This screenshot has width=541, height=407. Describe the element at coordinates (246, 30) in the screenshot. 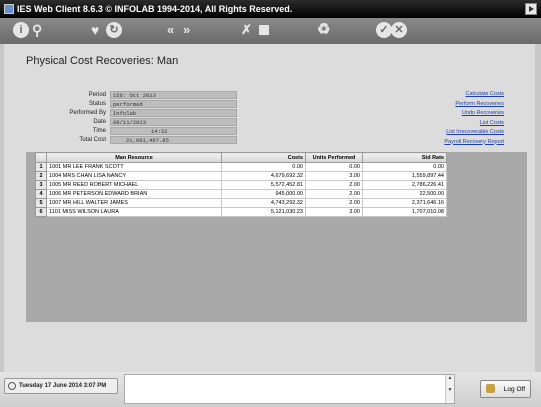

I see `tools-icon: ✗` at that location.